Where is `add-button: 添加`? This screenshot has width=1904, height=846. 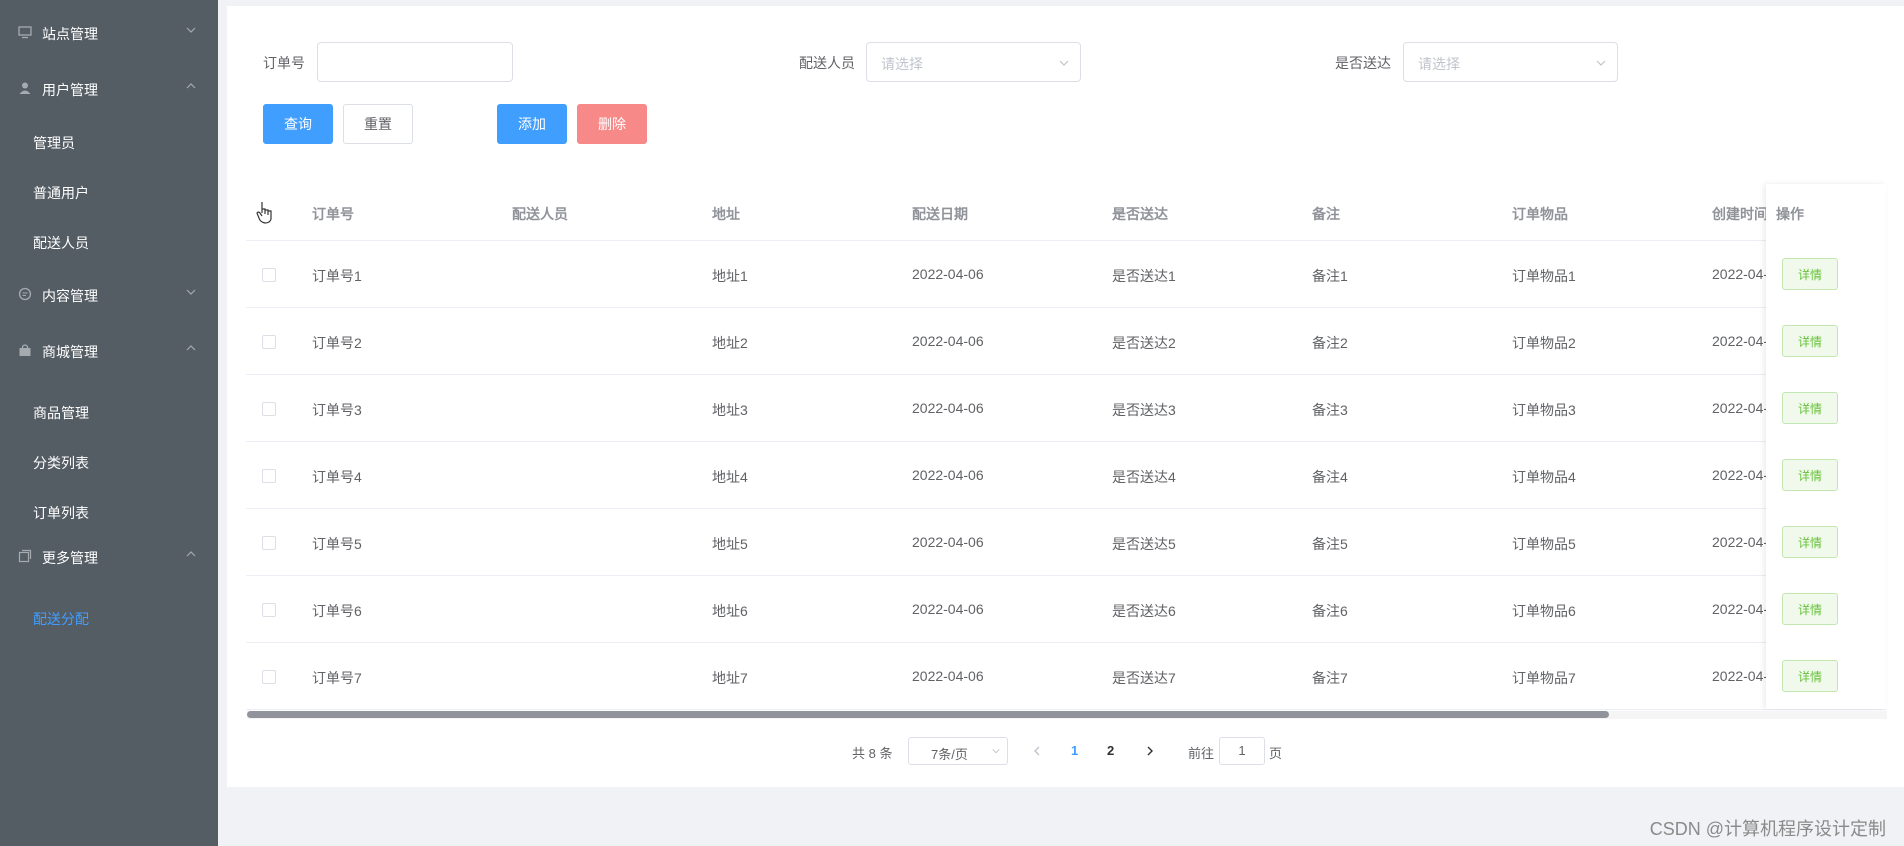
add-button: 添加 is located at coordinates (532, 124).